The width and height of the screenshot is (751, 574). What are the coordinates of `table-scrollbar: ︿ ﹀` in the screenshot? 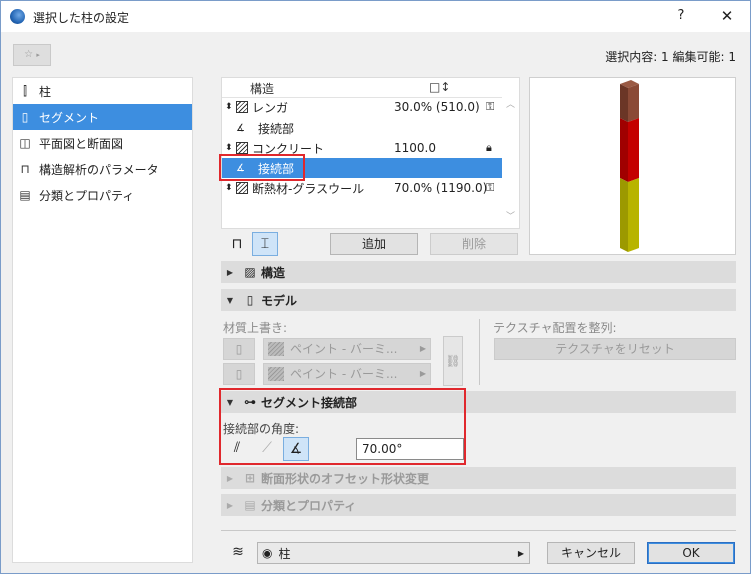 It's located at (511, 153).